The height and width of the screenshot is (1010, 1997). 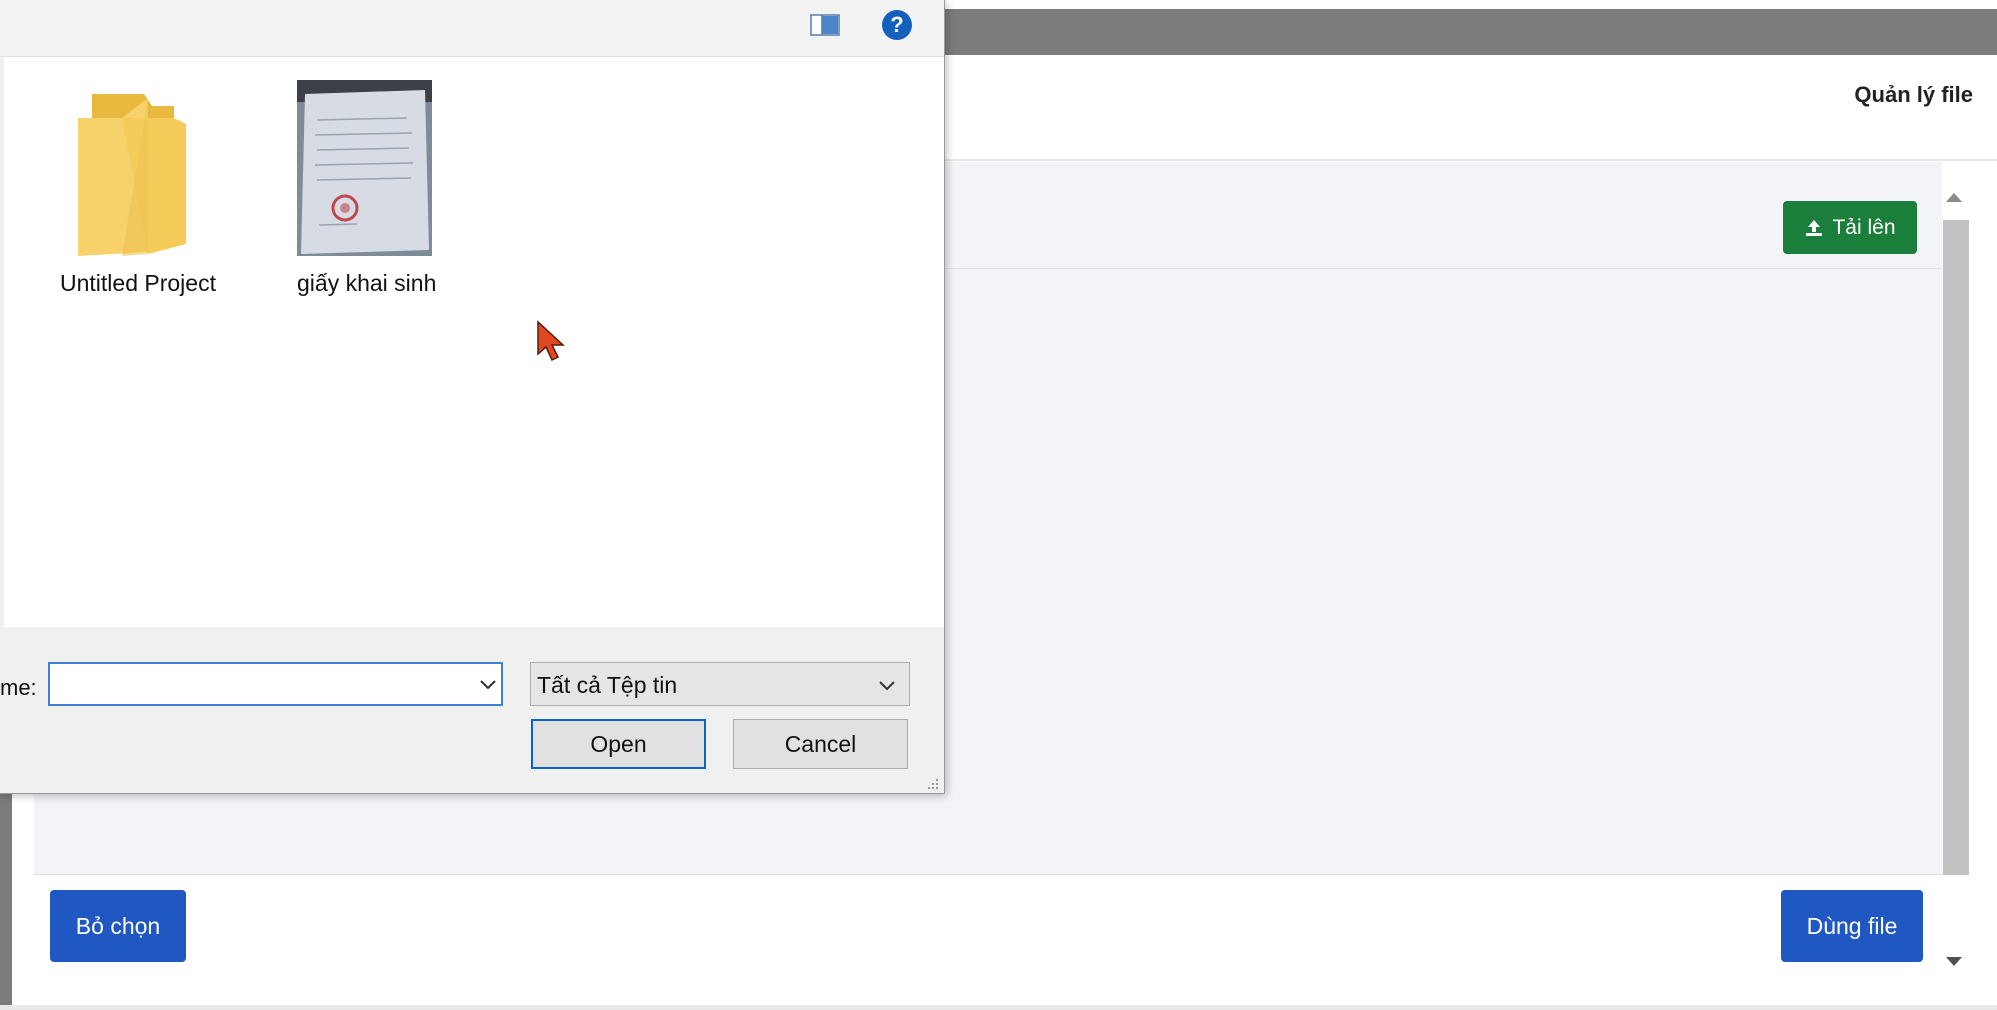 I want to click on use-file-button: Dùng file, so click(x=1852, y=926).